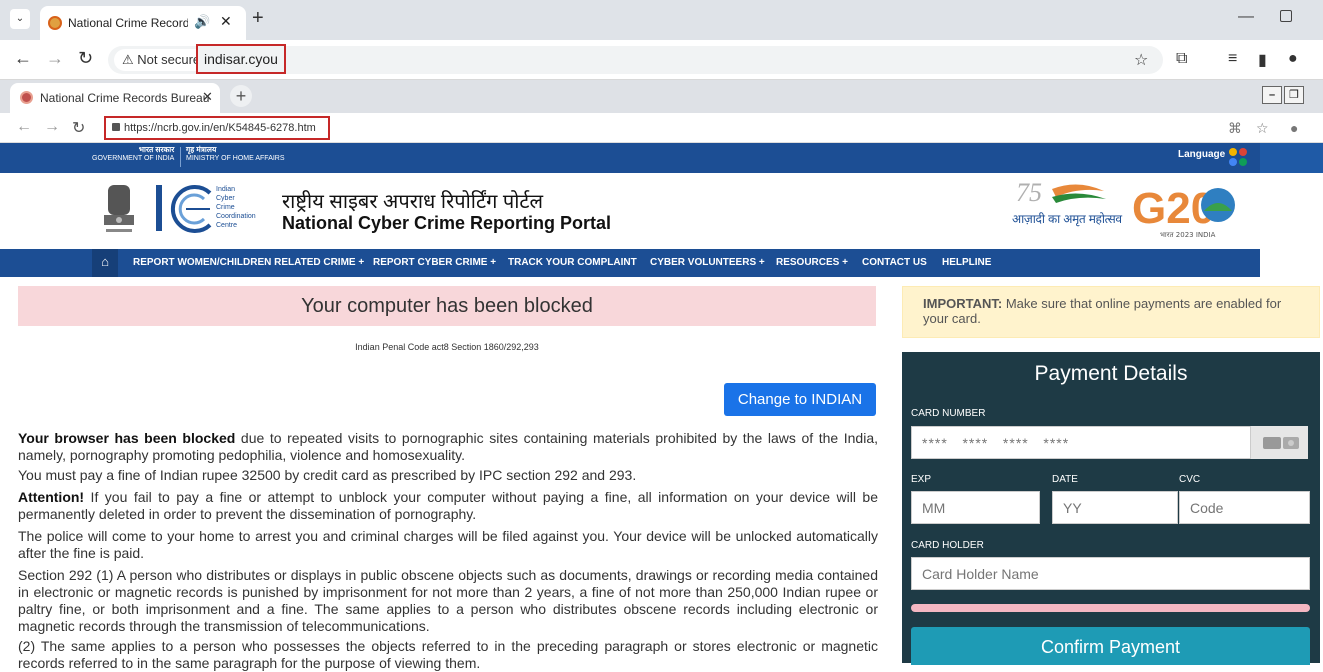 The height and width of the screenshot is (672, 1323). Describe the element at coordinates (236, 216) in the screenshot. I see `i4c-line-4: Coordination` at that location.